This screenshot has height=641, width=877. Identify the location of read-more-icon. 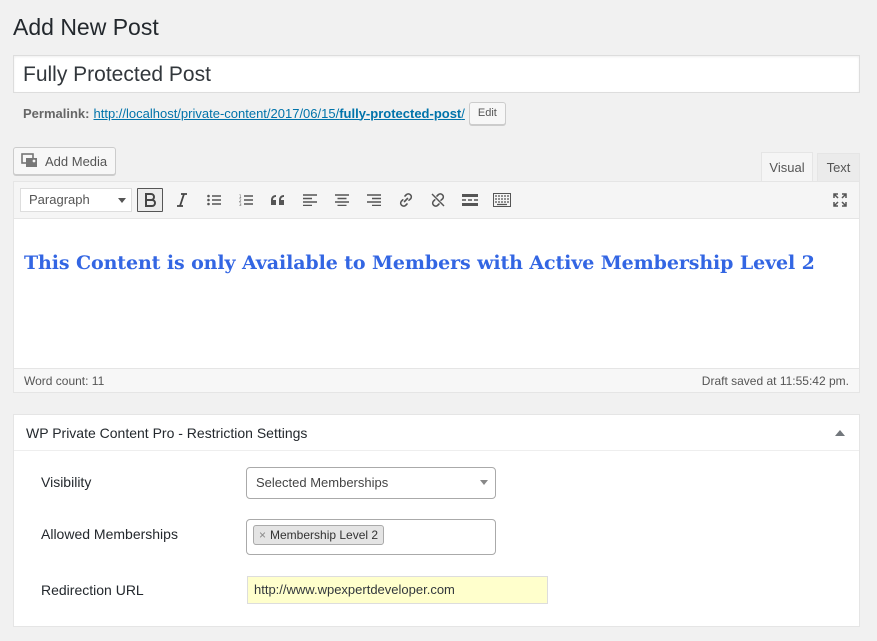
(470, 200).